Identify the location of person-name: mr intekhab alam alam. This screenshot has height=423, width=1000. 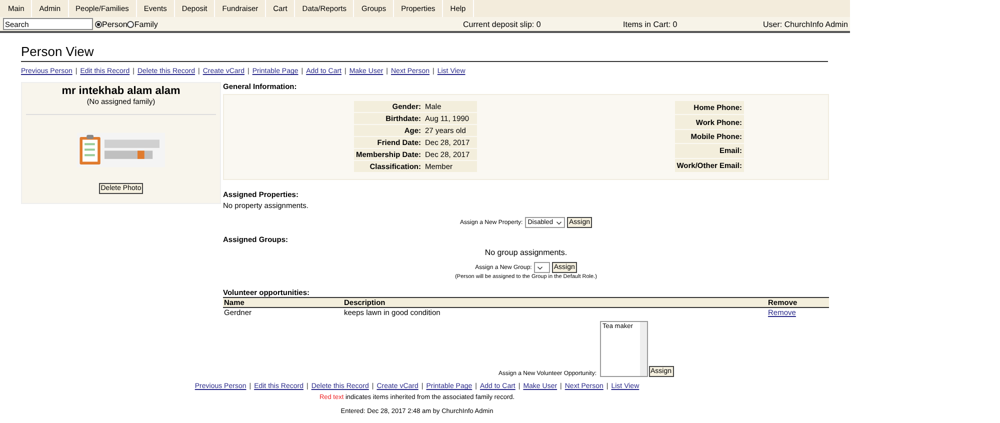
(121, 91).